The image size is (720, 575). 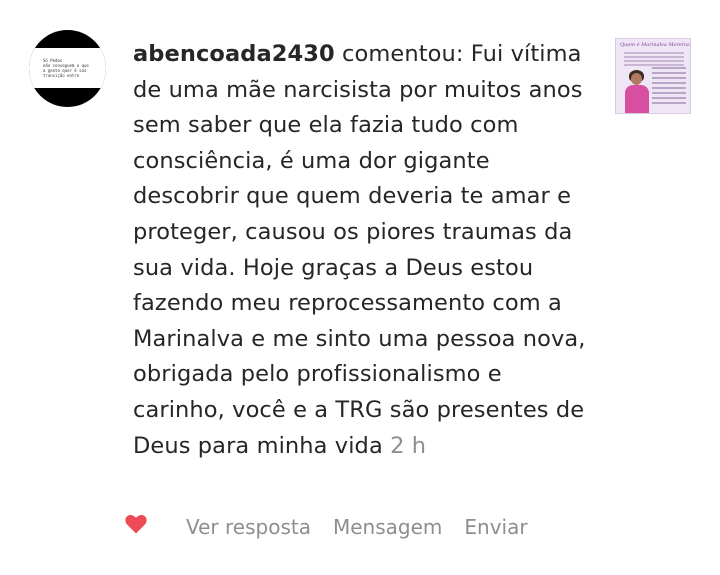 I want to click on comment-username: abencoada2430, so click(x=234, y=54).